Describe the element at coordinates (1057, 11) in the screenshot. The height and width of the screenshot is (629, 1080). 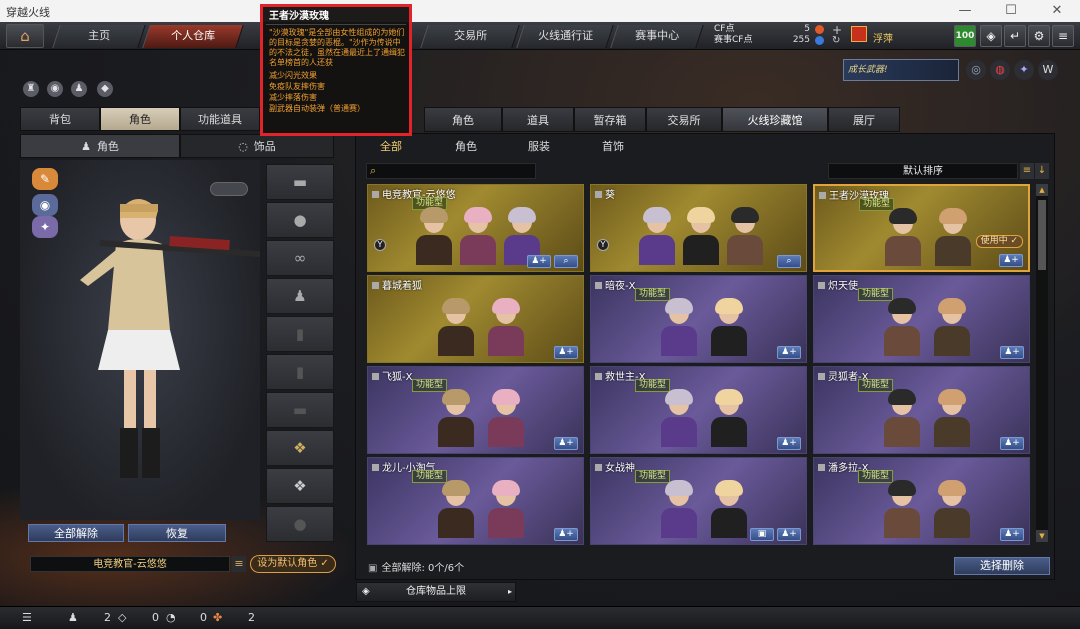
I see `close-button: ✕` at that location.